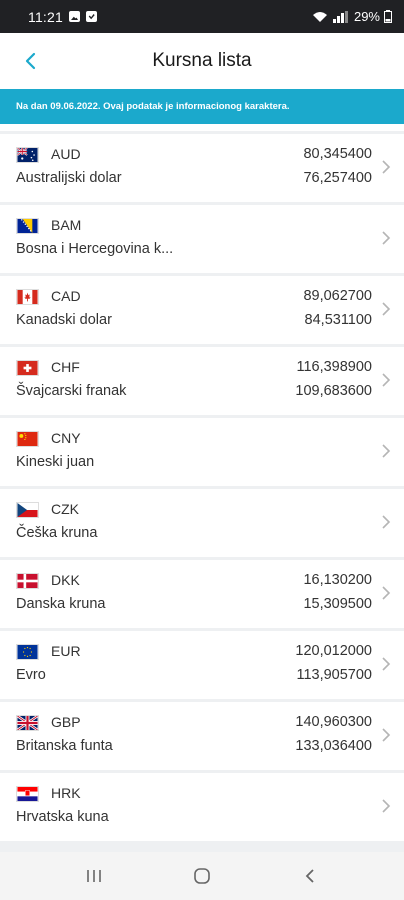 The height and width of the screenshot is (900, 404). What do you see at coordinates (337, 154) in the screenshot?
I see `buy-rate: 80,345400` at bounding box center [337, 154].